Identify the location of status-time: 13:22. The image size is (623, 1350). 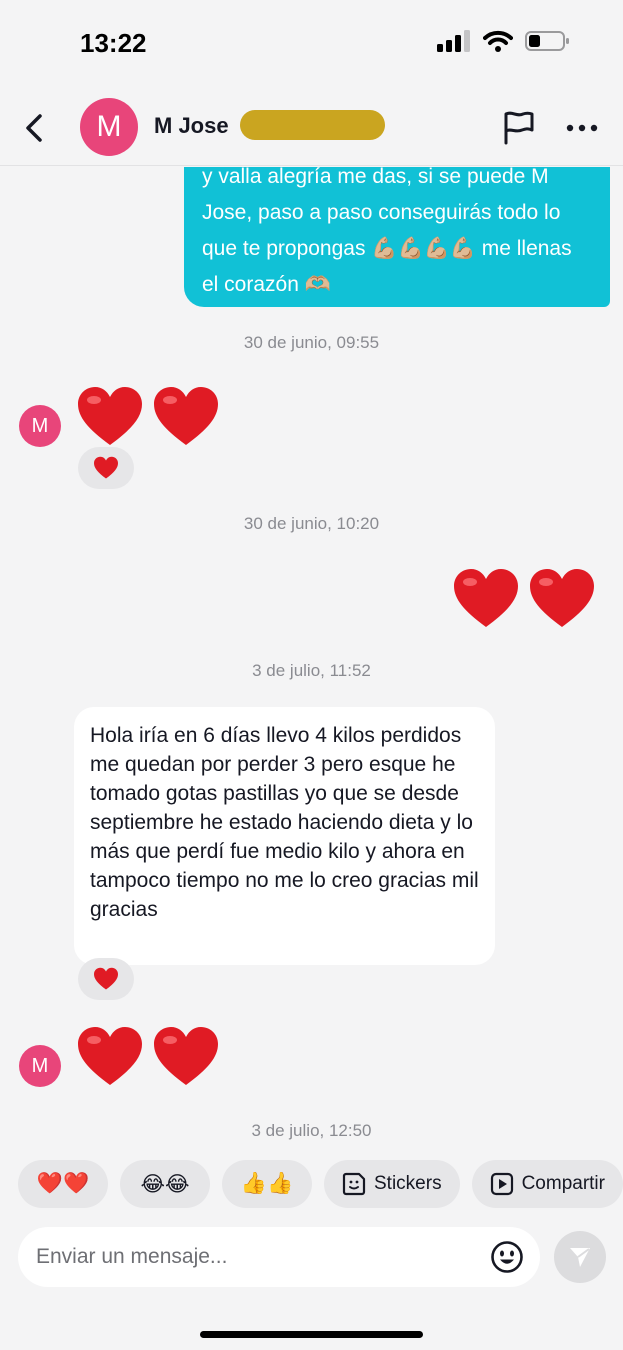
(113, 43).